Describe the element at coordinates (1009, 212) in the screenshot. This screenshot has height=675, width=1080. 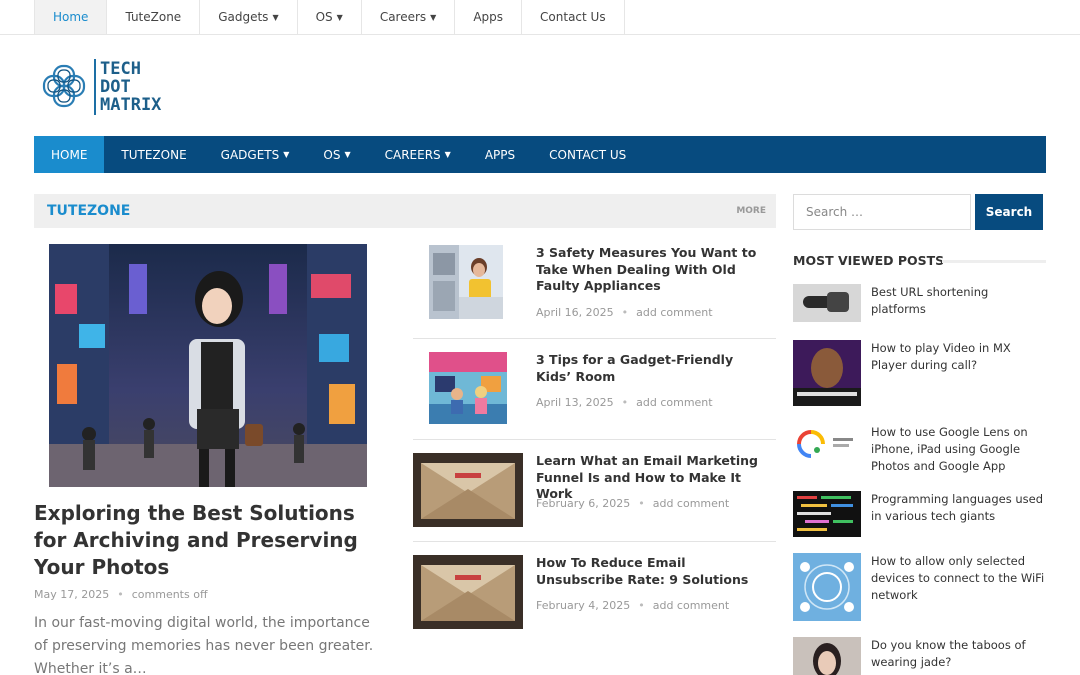
I see `search-button: Search` at that location.